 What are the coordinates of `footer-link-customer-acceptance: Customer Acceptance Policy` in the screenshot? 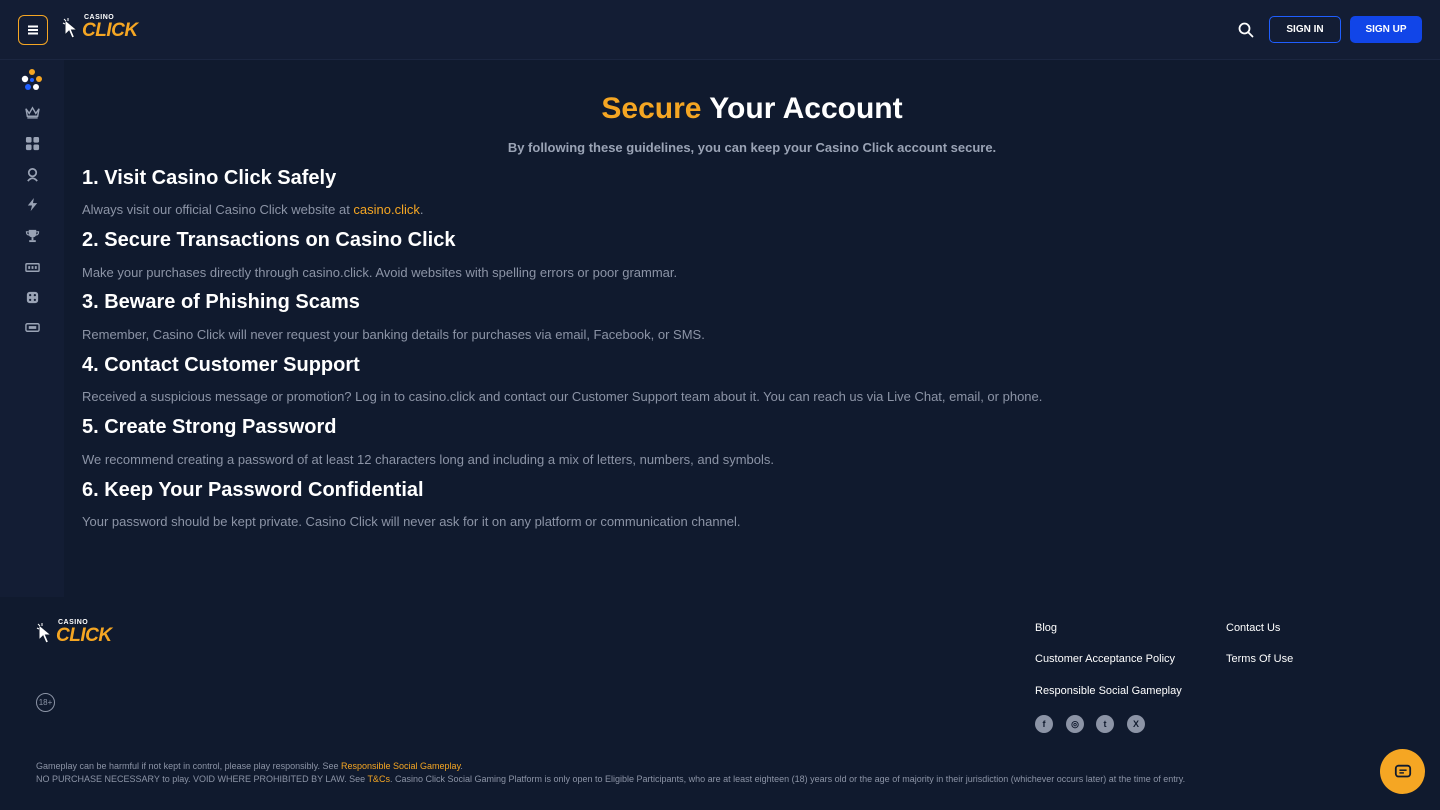 It's located at (1105, 659).